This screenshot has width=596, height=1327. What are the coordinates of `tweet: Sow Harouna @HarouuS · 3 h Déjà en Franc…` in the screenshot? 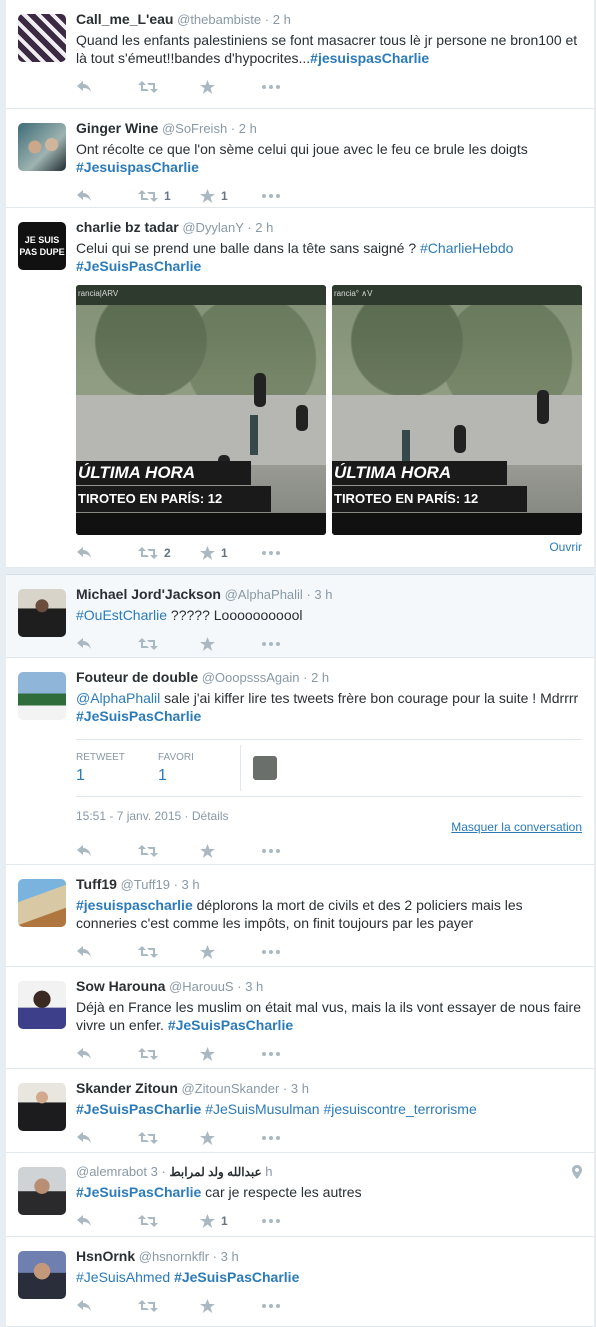 It's located at (300, 1018).